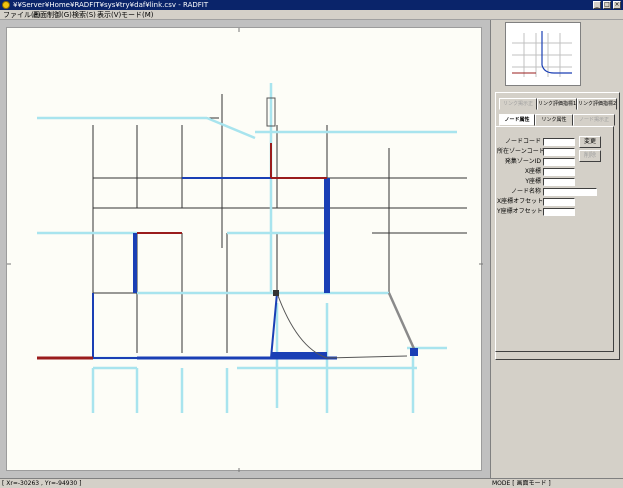  What do you see at coordinates (597, 104) in the screenshot?
I see `tab-link-index-2: リンク評価指標2` at bounding box center [597, 104].